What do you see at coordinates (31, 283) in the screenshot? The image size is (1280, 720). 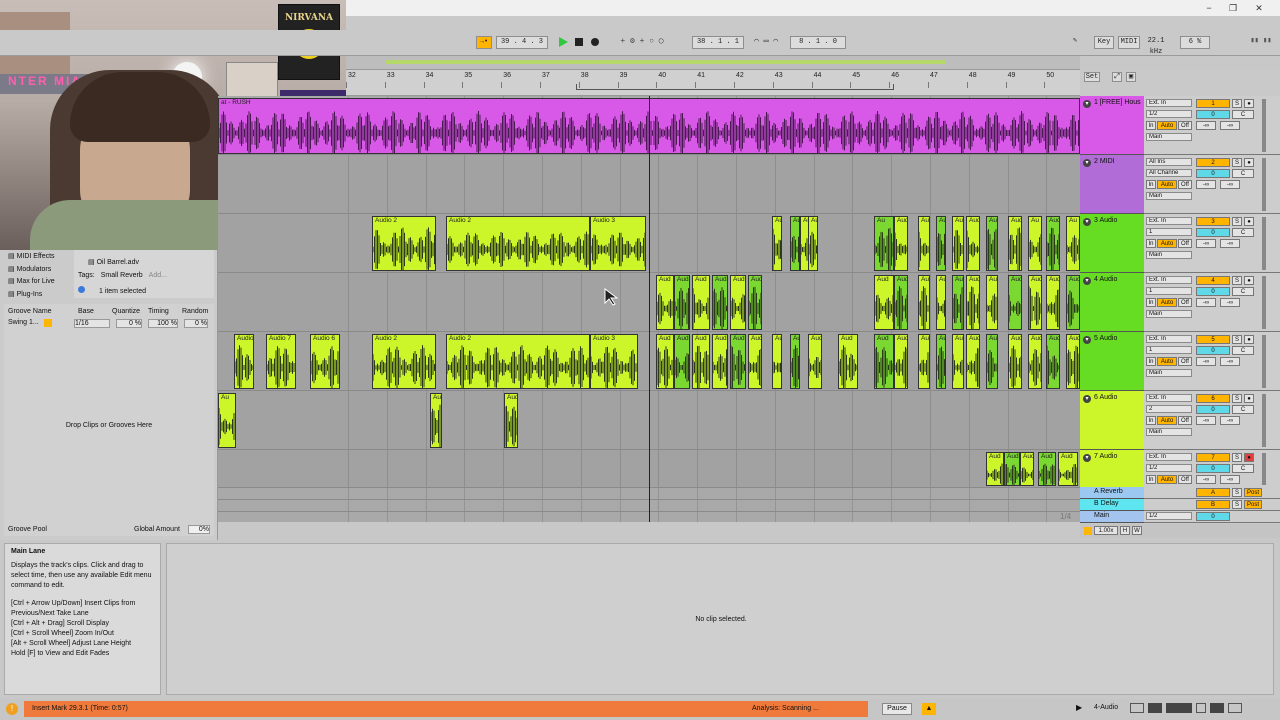 I see `browser-item-max-for-live: ▤ Max for Live` at bounding box center [31, 283].